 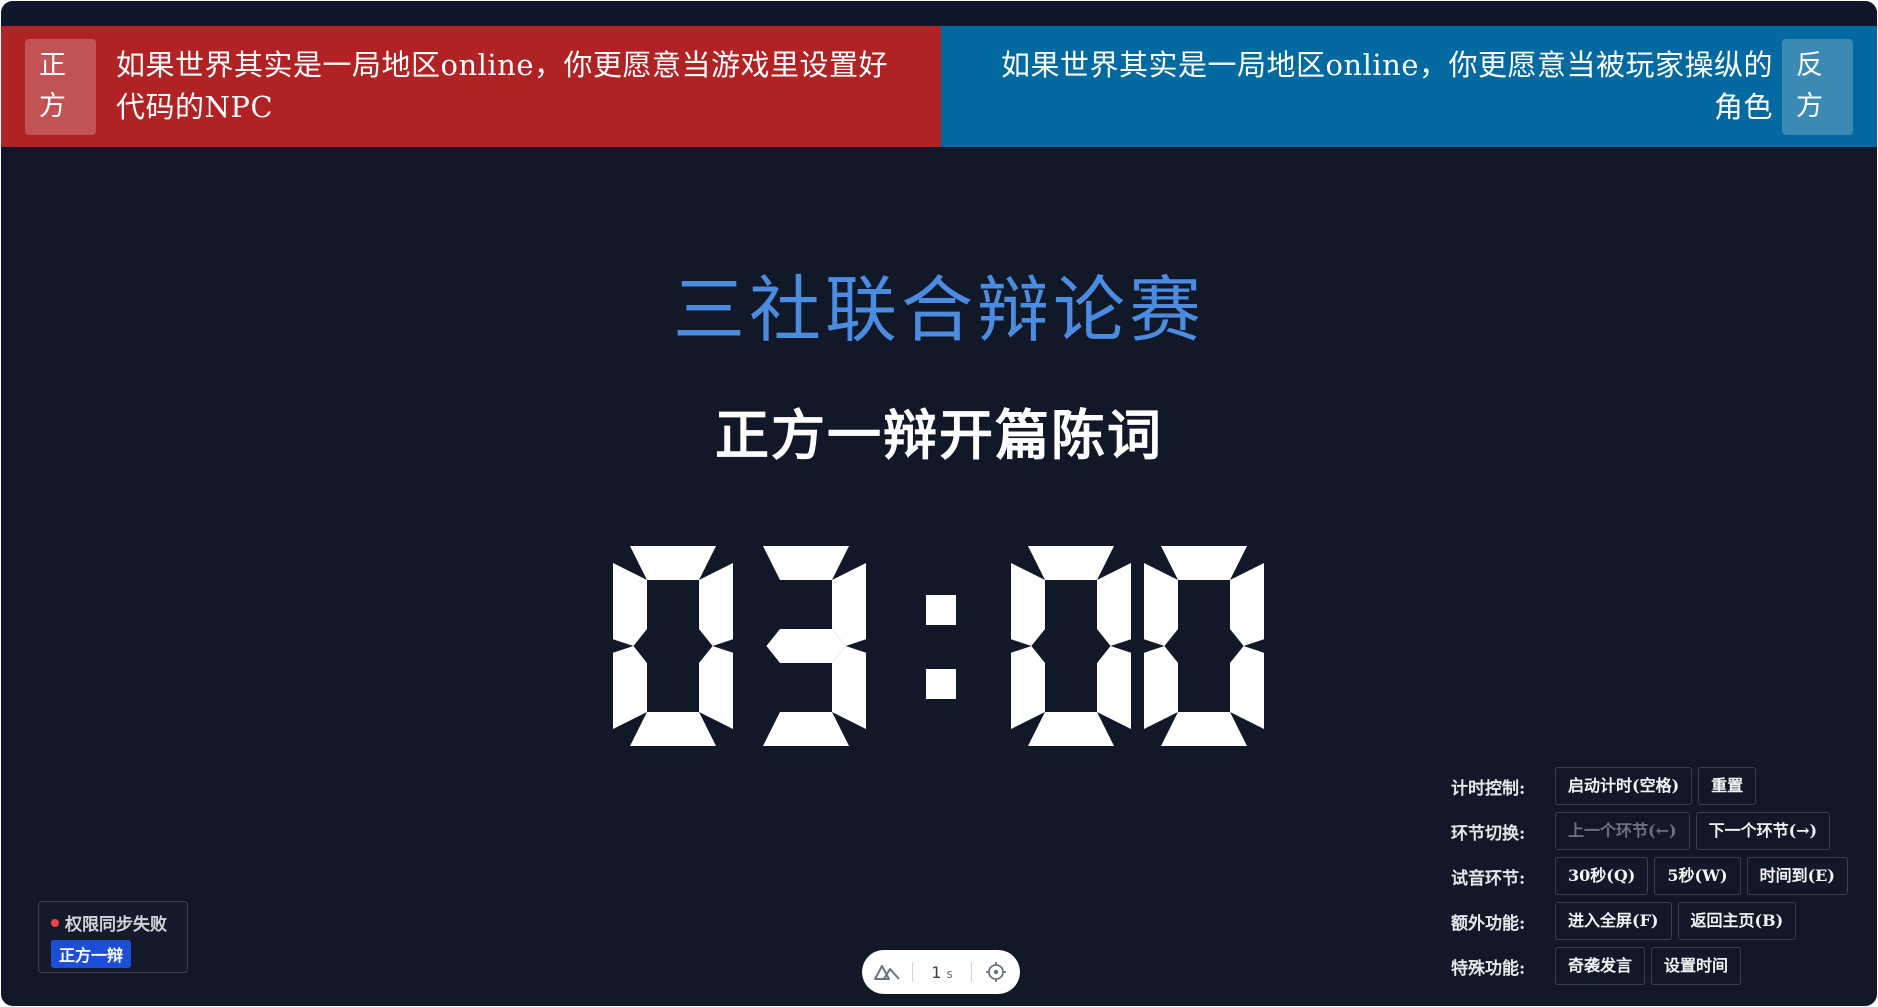 What do you see at coordinates (1696, 966) in the screenshot?
I see `set-time-button: 设置时间` at bounding box center [1696, 966].